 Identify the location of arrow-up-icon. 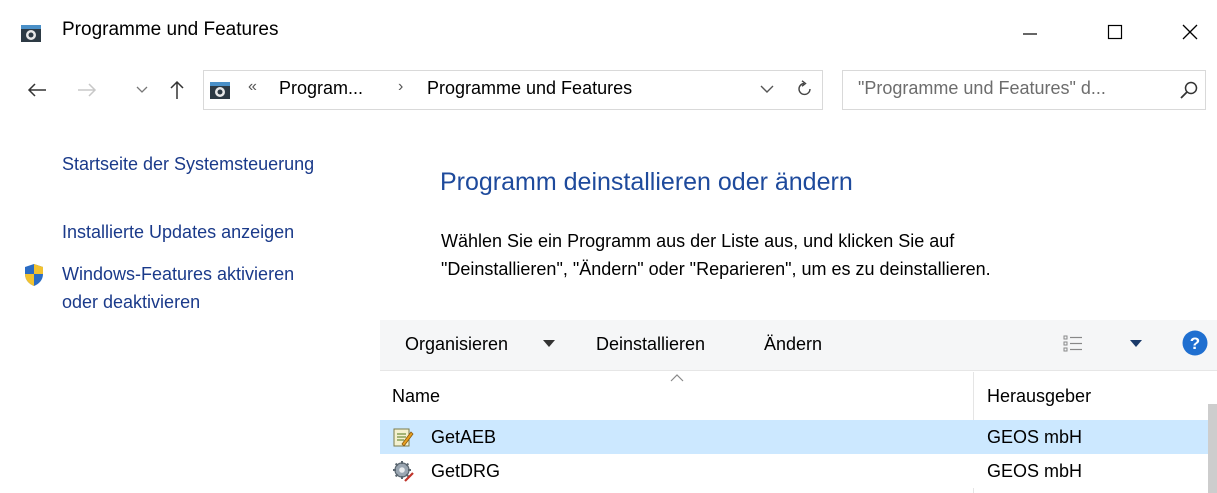
(177, 89).